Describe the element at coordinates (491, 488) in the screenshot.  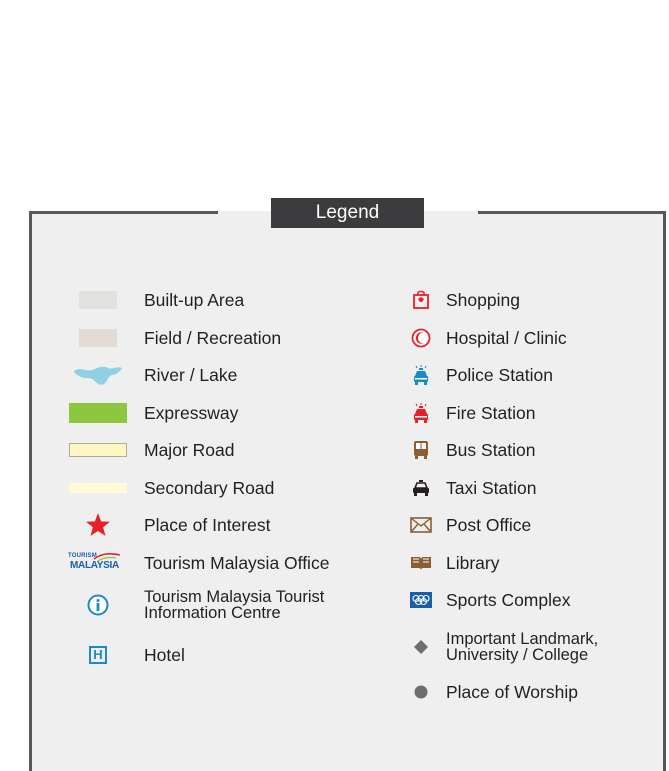
I see `legend-label: Taxi Station` at that location.